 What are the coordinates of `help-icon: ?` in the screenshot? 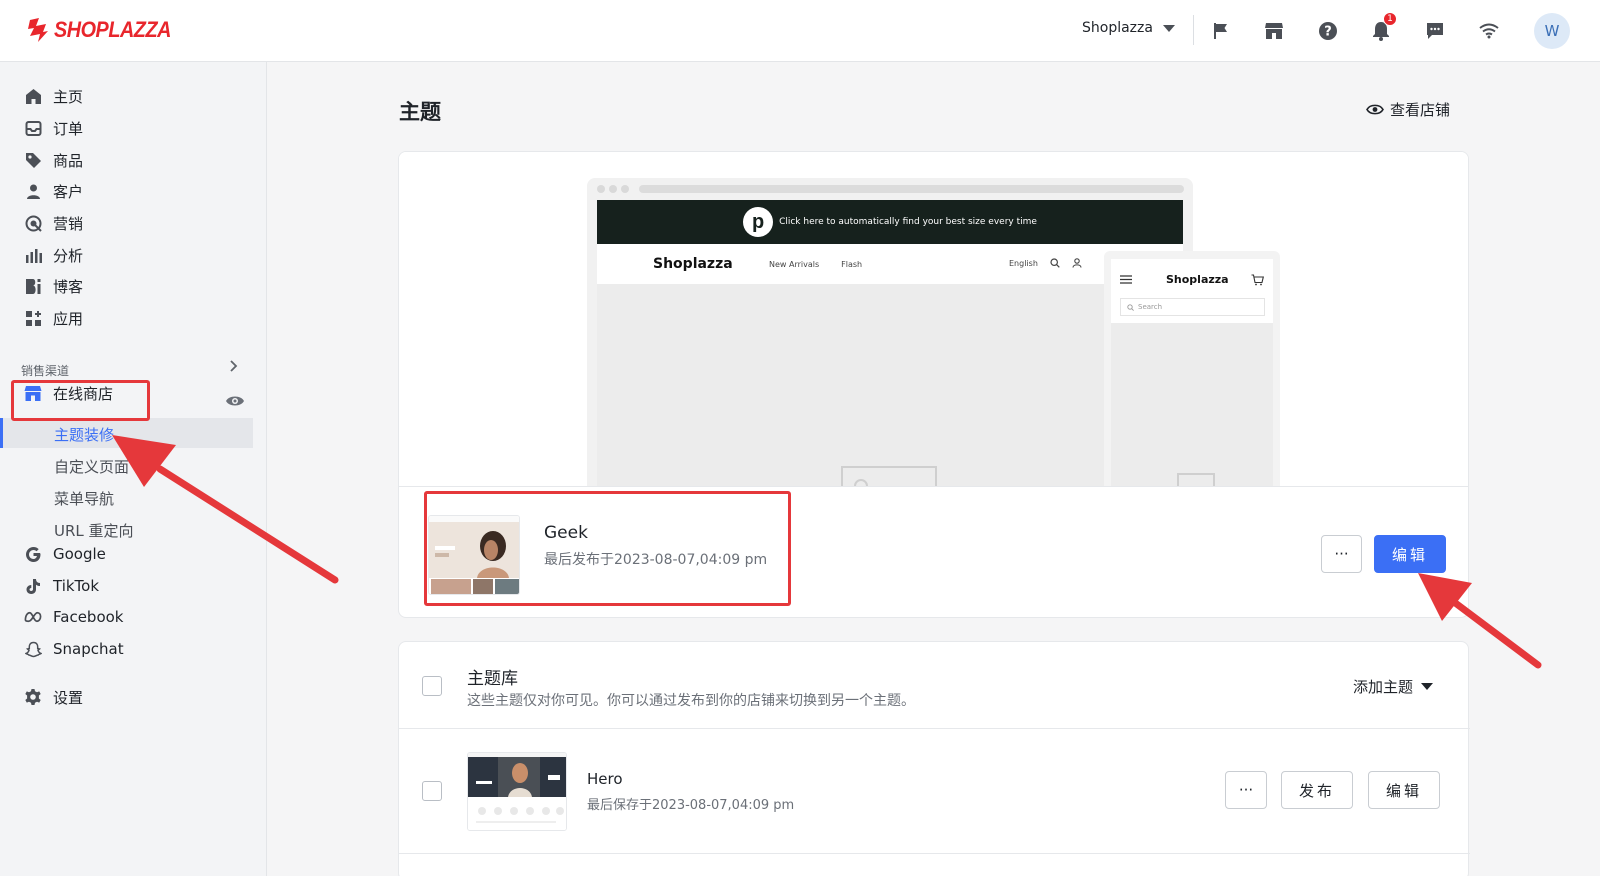 It's located at (1328, 31).